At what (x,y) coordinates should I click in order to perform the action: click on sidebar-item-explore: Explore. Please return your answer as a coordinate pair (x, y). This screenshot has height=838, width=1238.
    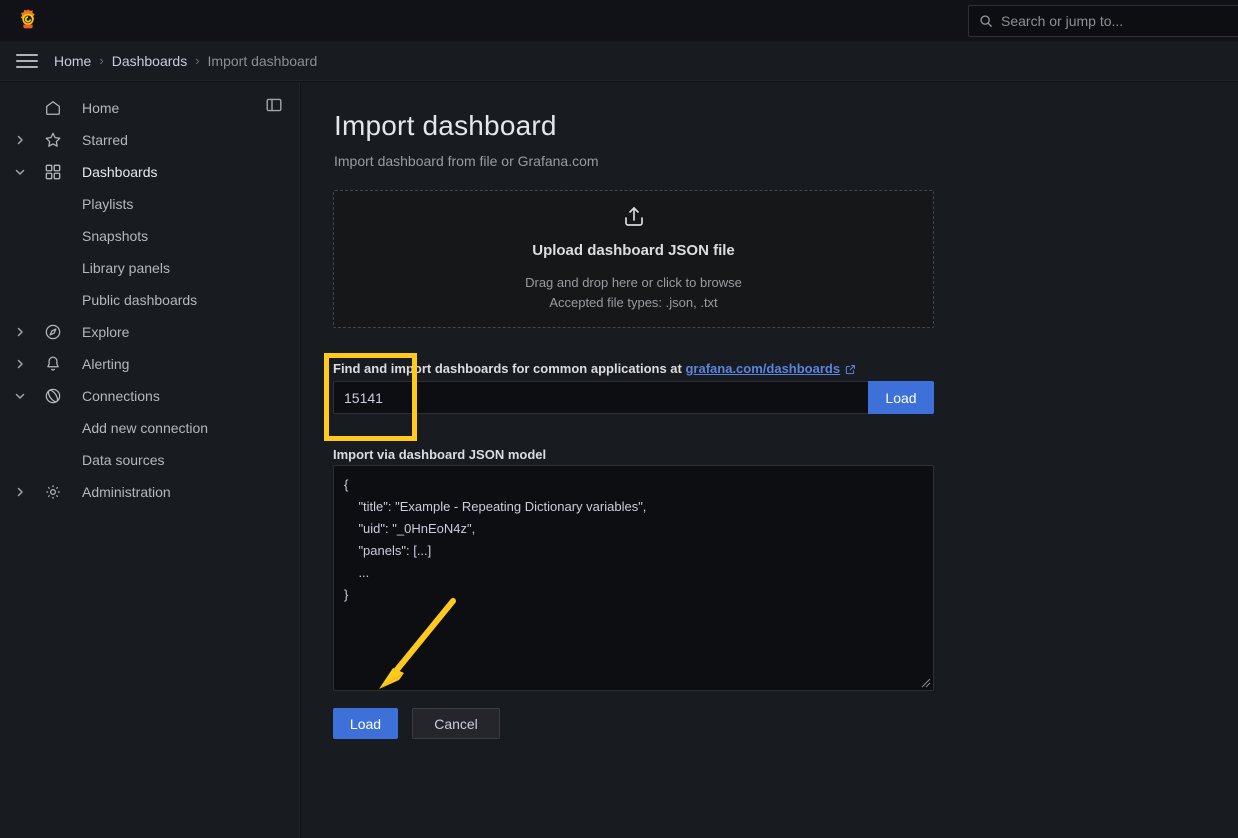
    Looking at the image, I should click on (149, 332).